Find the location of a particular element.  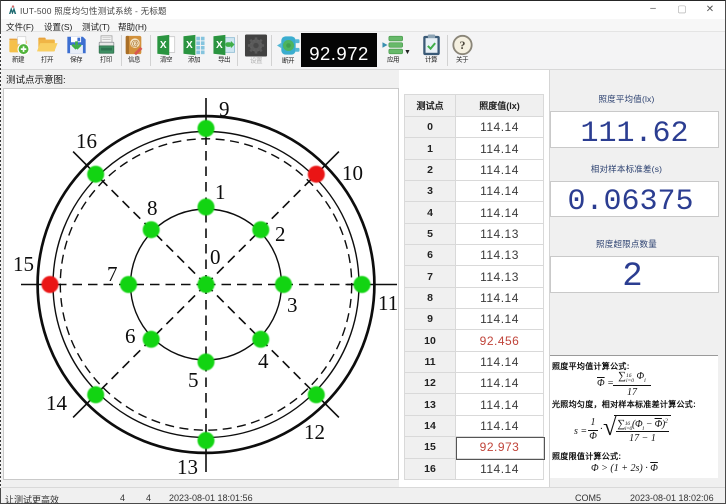

svg-text: 4 is located at coordinates (263, 361).